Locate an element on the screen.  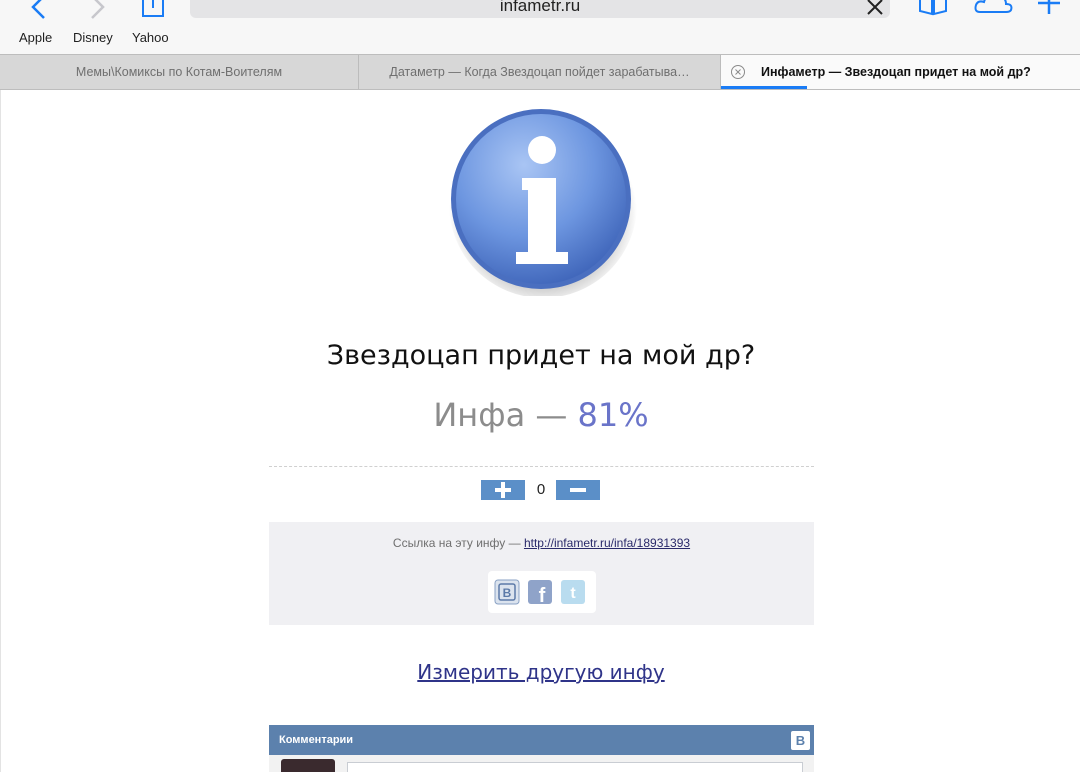
chevron-left-icon is located at coordinates (38, 9).